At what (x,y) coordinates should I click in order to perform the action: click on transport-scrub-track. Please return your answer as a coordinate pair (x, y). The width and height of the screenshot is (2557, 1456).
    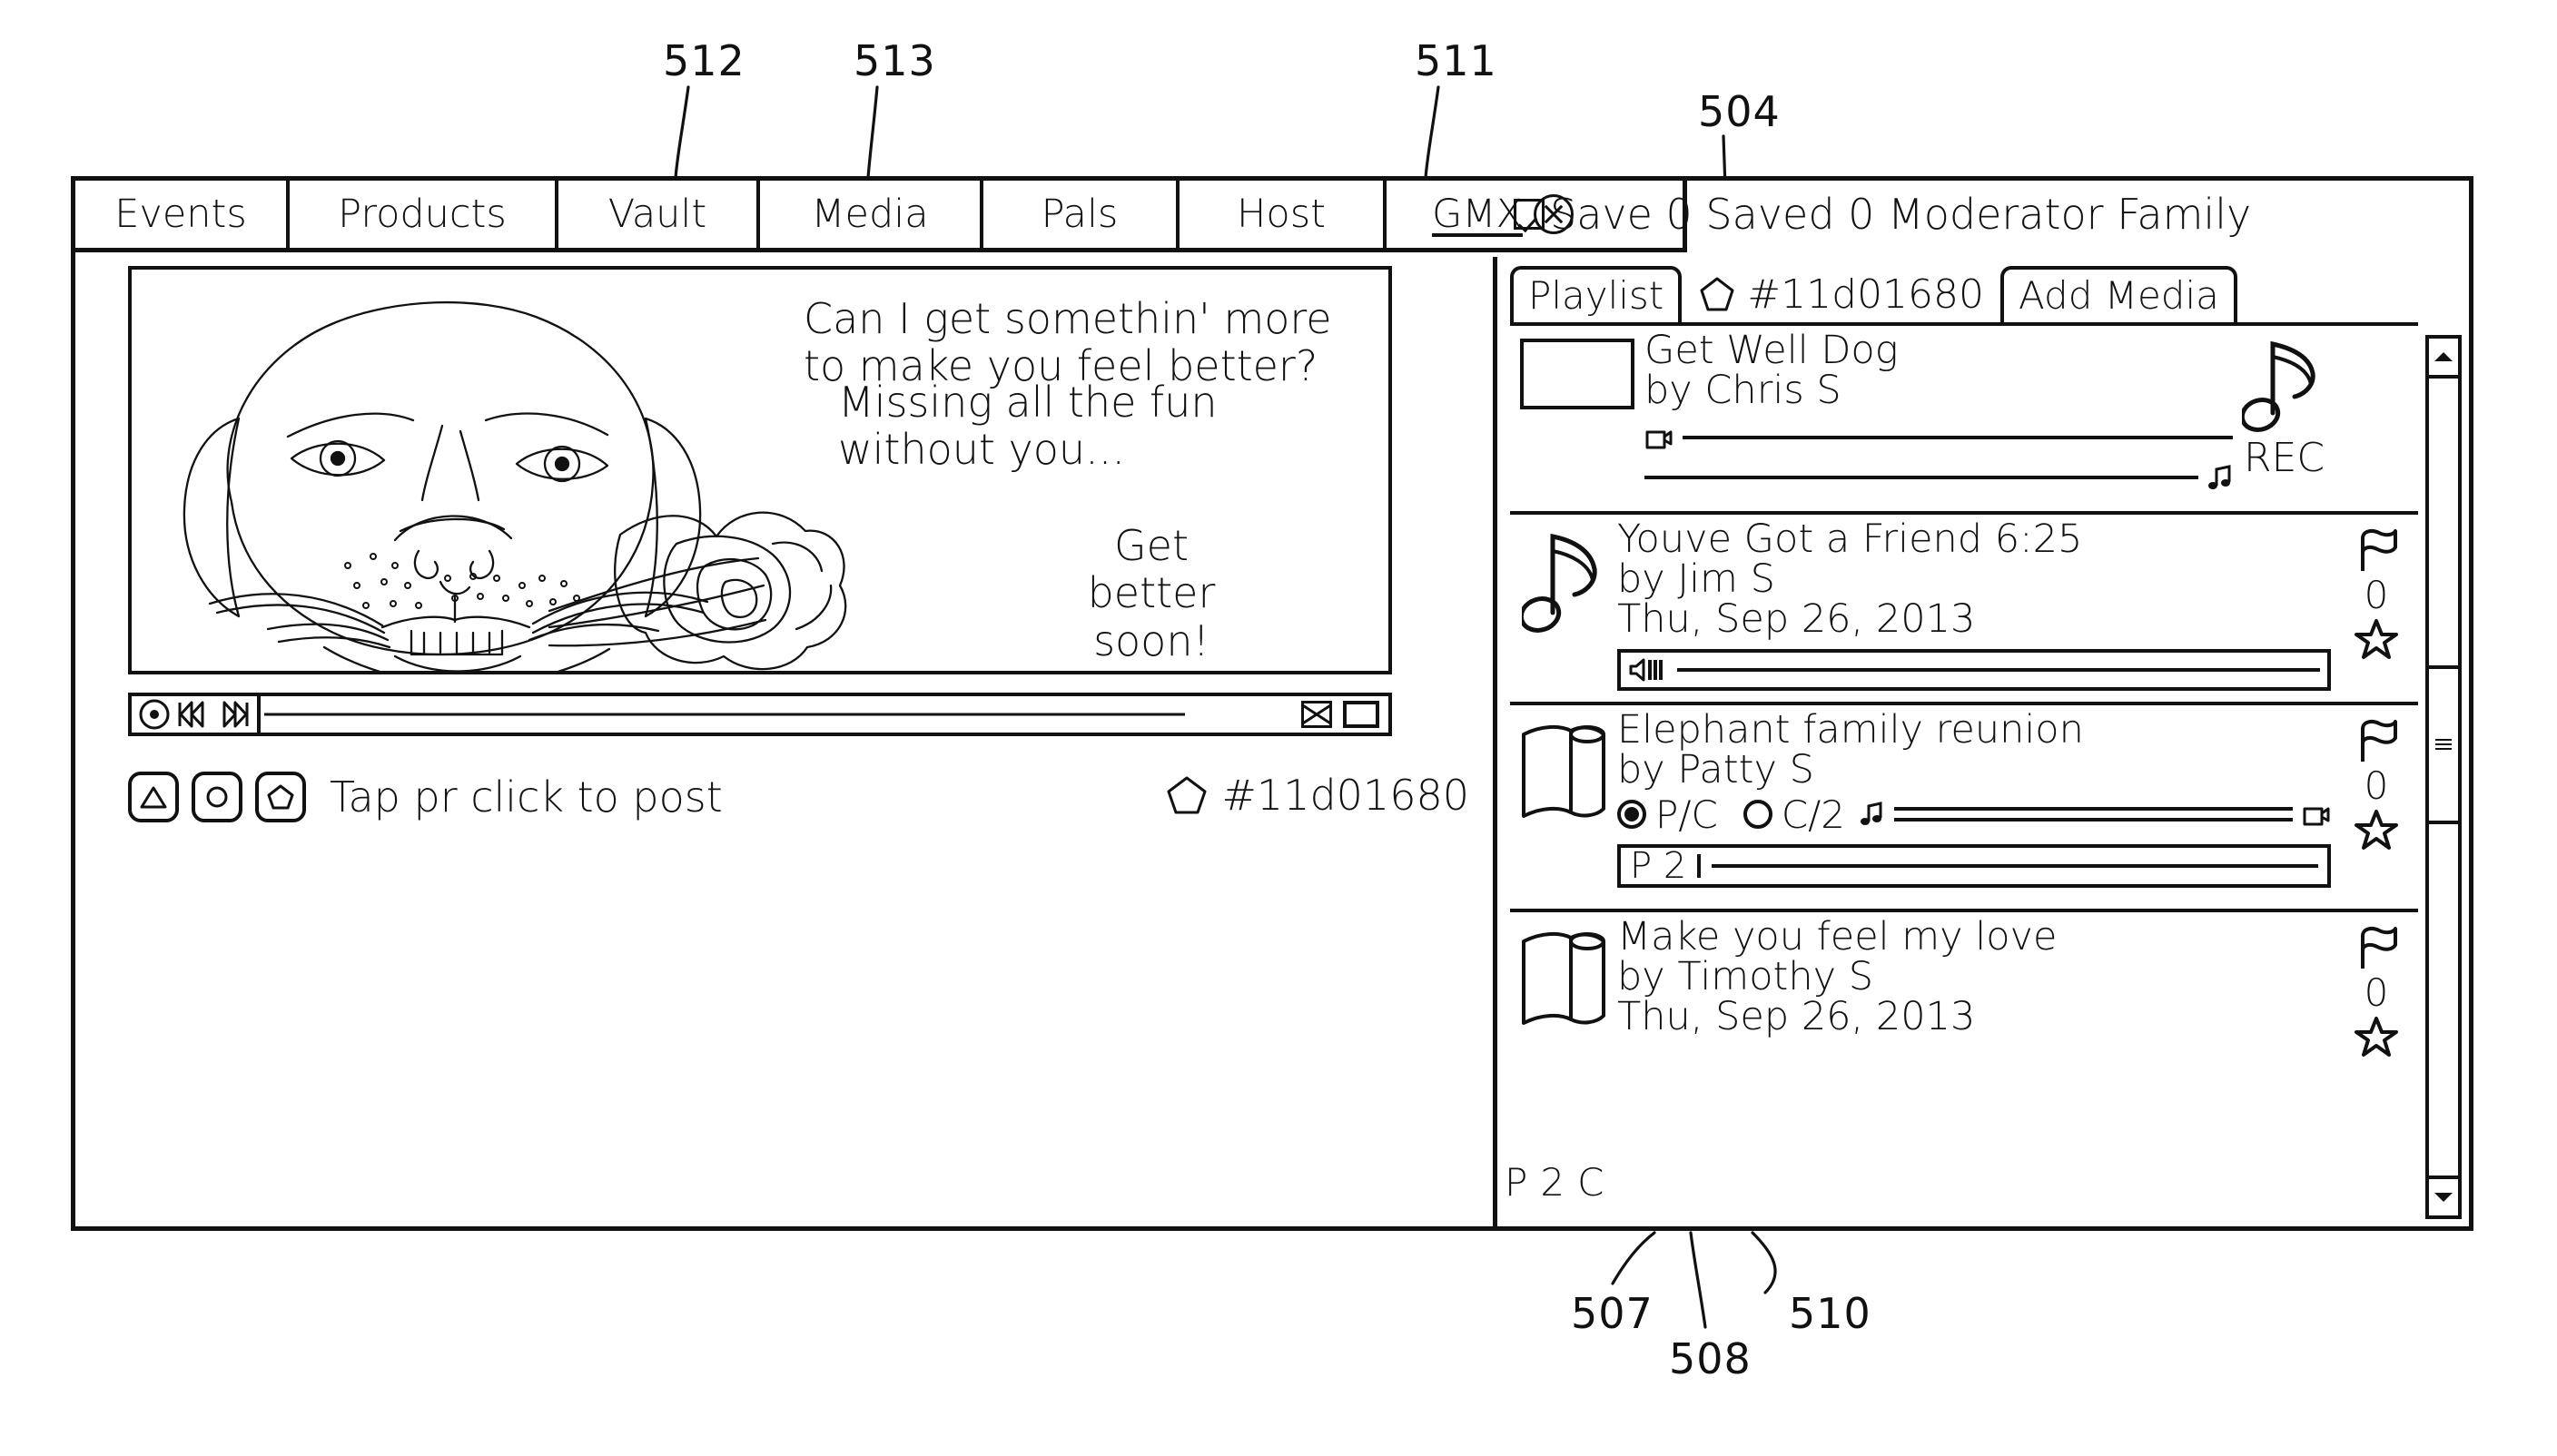
    Looking at the image, I should click on (777, 714).